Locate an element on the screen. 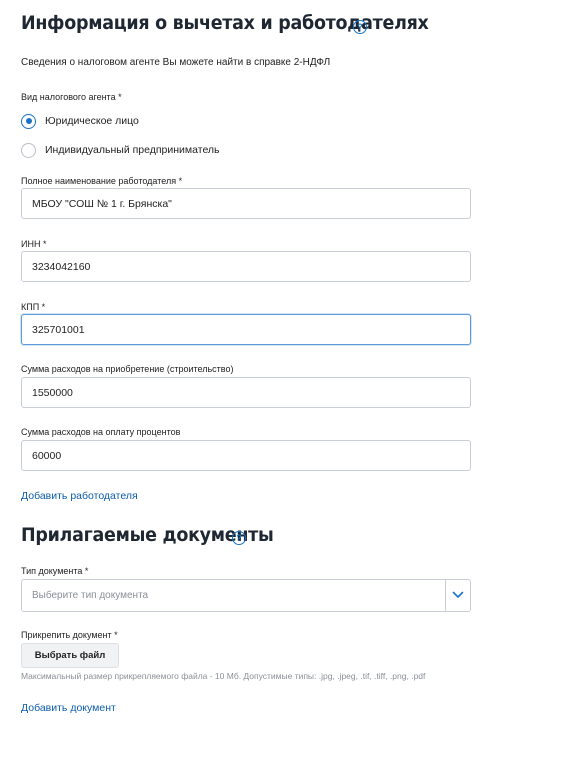 This screenshot has height=768, width=570. inn-label: ИНН * is located at coordinates (34, 244).